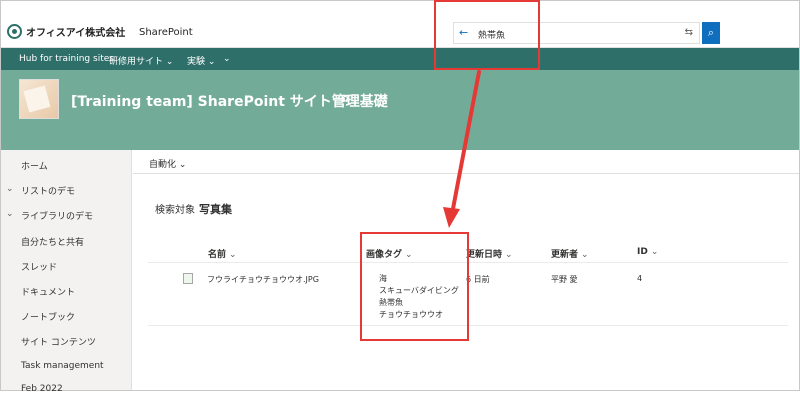 The image size is (800, 394). What do you see at coordinates (466, 162) in the screenshot?
I see `command-bar: 自動化 ⌄` at bounding box center [466, 162].